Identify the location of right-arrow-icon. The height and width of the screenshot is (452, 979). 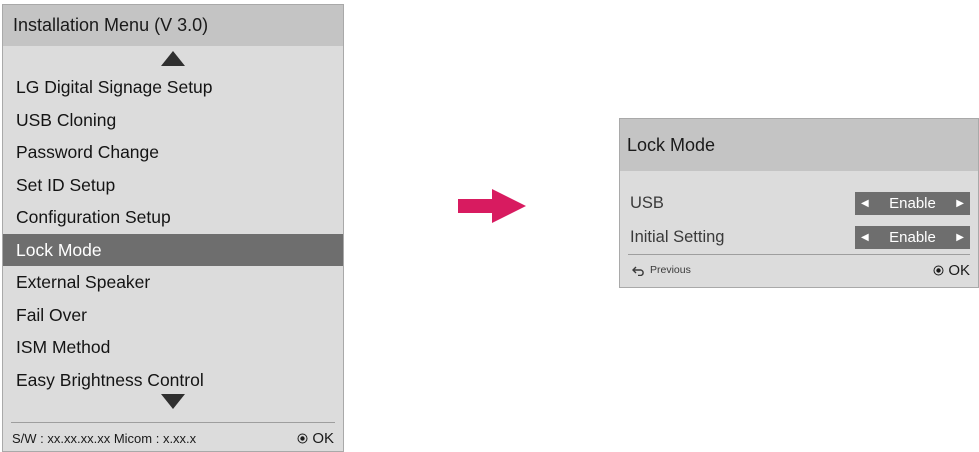
(492, 206).